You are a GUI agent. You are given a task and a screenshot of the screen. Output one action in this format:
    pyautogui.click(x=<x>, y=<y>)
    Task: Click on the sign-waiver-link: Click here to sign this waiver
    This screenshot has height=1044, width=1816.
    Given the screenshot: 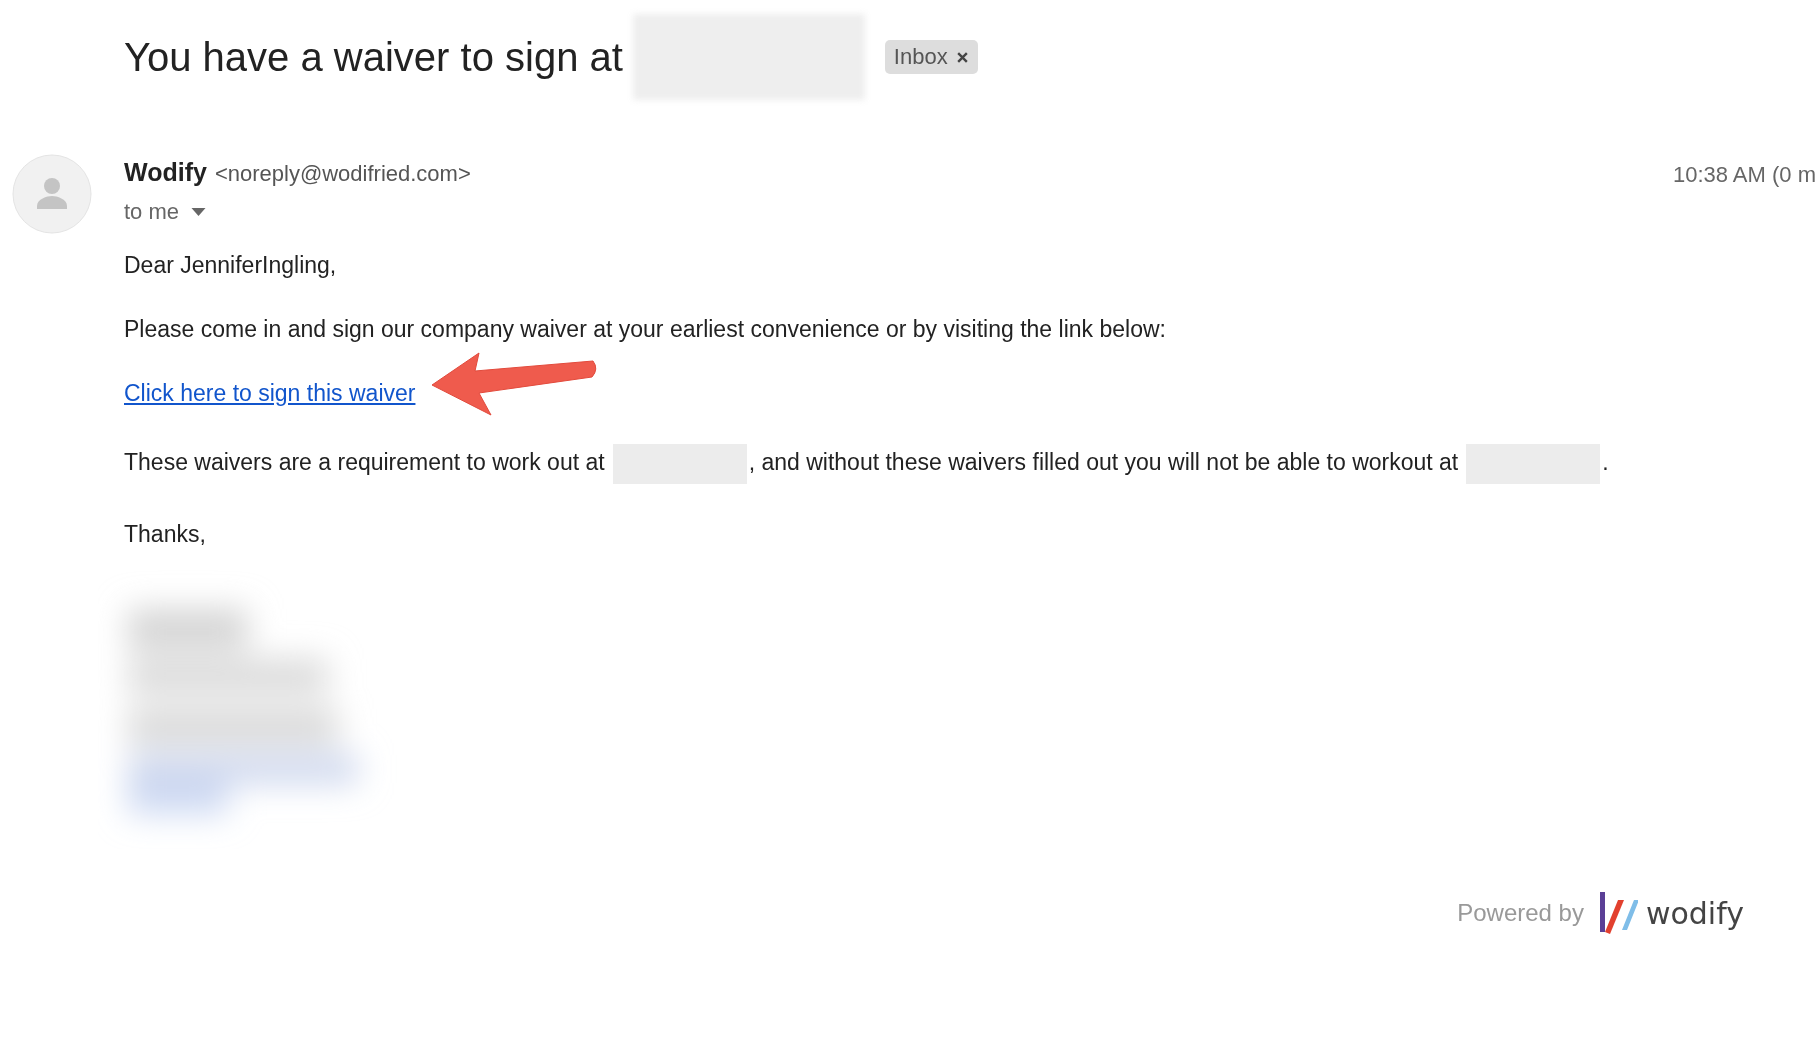 What is the action you would take?
    pyautogui.click(x=270, y=393)
    